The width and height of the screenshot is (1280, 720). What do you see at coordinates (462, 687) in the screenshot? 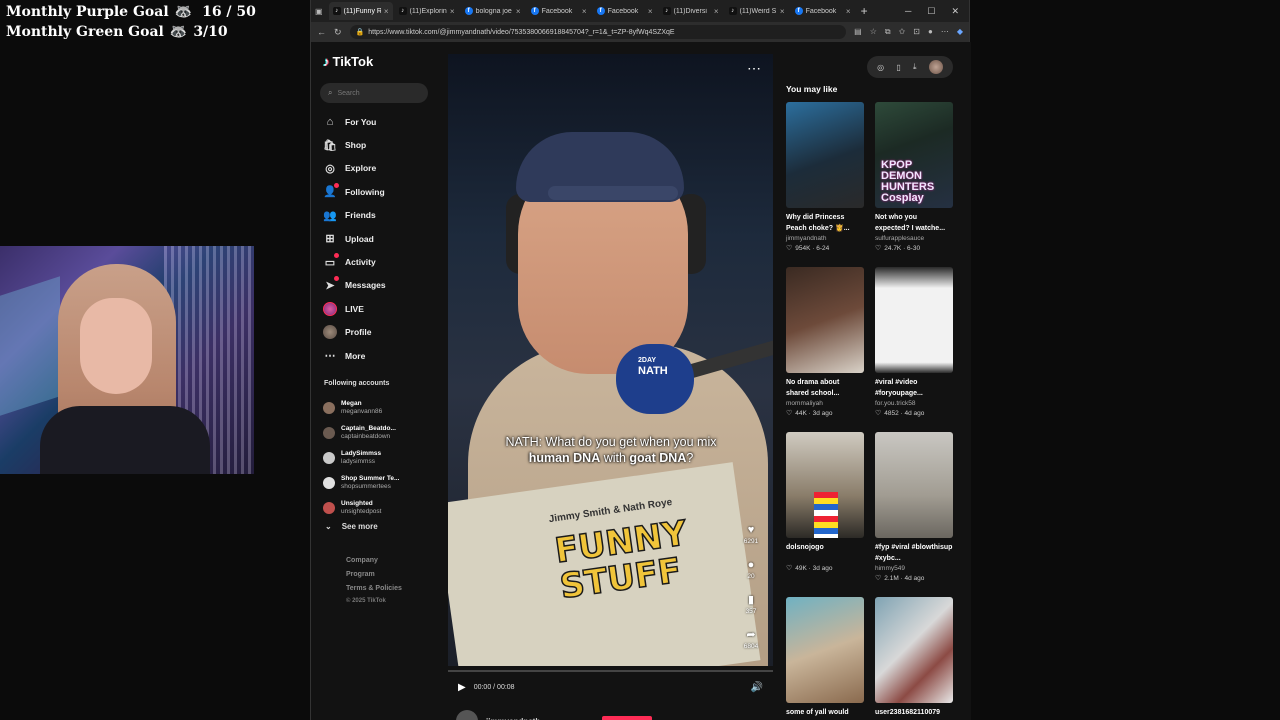
I see `play-icon: ▶` at bounding box center [462, 687].